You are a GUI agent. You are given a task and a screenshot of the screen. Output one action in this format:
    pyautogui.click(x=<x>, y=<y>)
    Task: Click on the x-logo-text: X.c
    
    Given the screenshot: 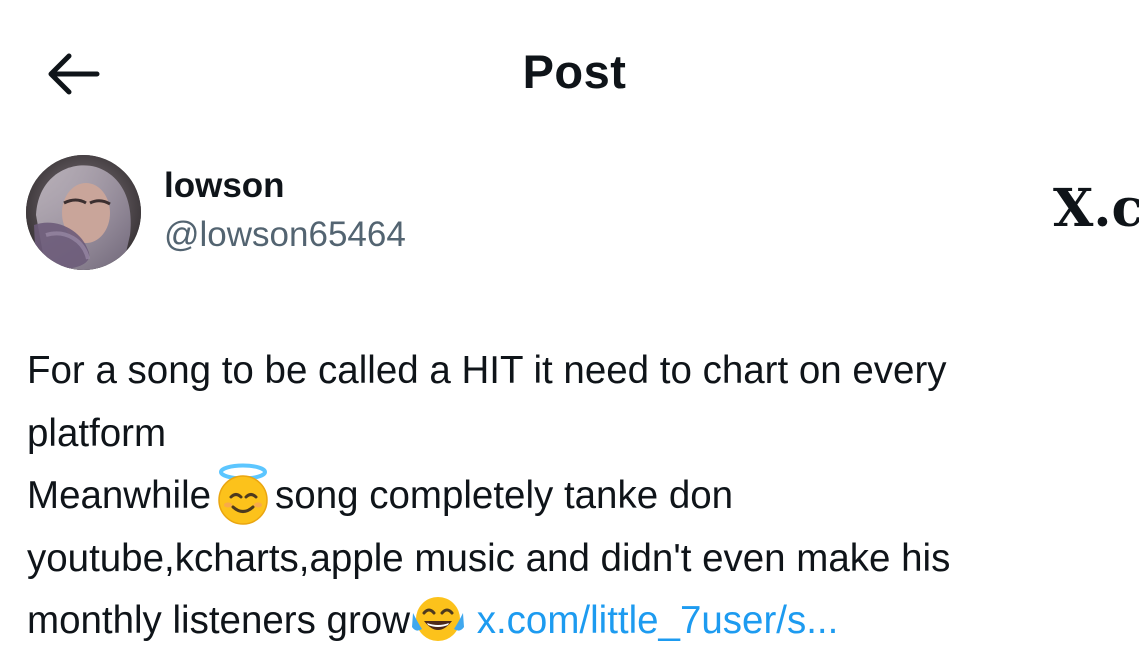 What is the action you would take?
    pyautogui.click(x=1096, y=208)
    